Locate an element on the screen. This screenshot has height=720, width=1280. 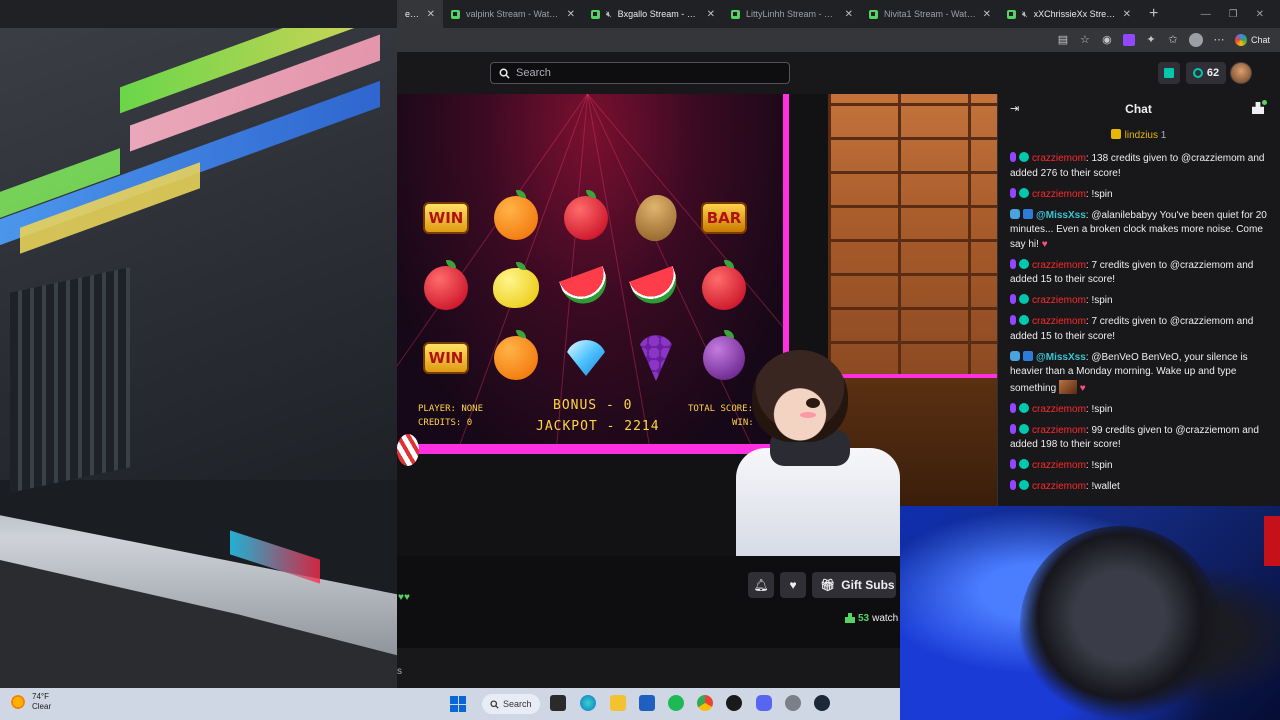
edge-icon is located at coordinates (588, 703).